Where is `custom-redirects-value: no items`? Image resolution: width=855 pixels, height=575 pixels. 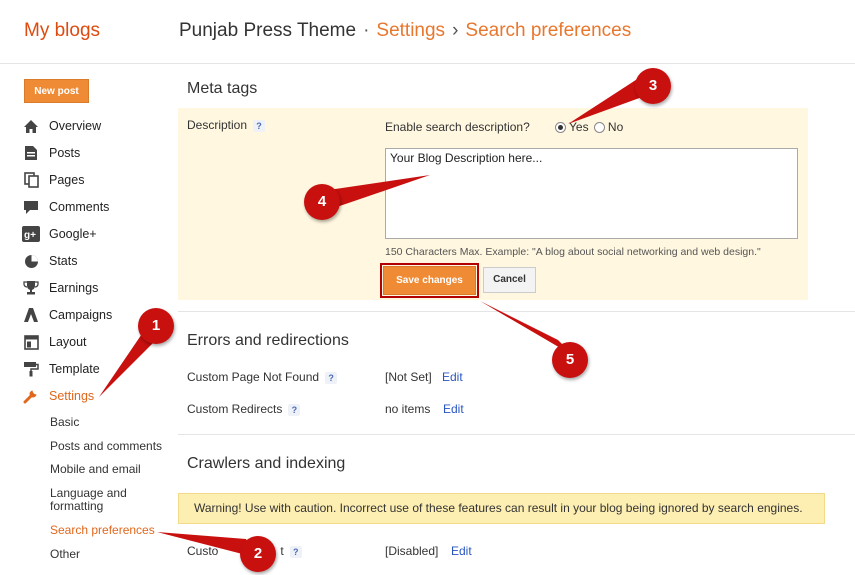
custom-redirects-value: no items is located at coordinates (408, 409).